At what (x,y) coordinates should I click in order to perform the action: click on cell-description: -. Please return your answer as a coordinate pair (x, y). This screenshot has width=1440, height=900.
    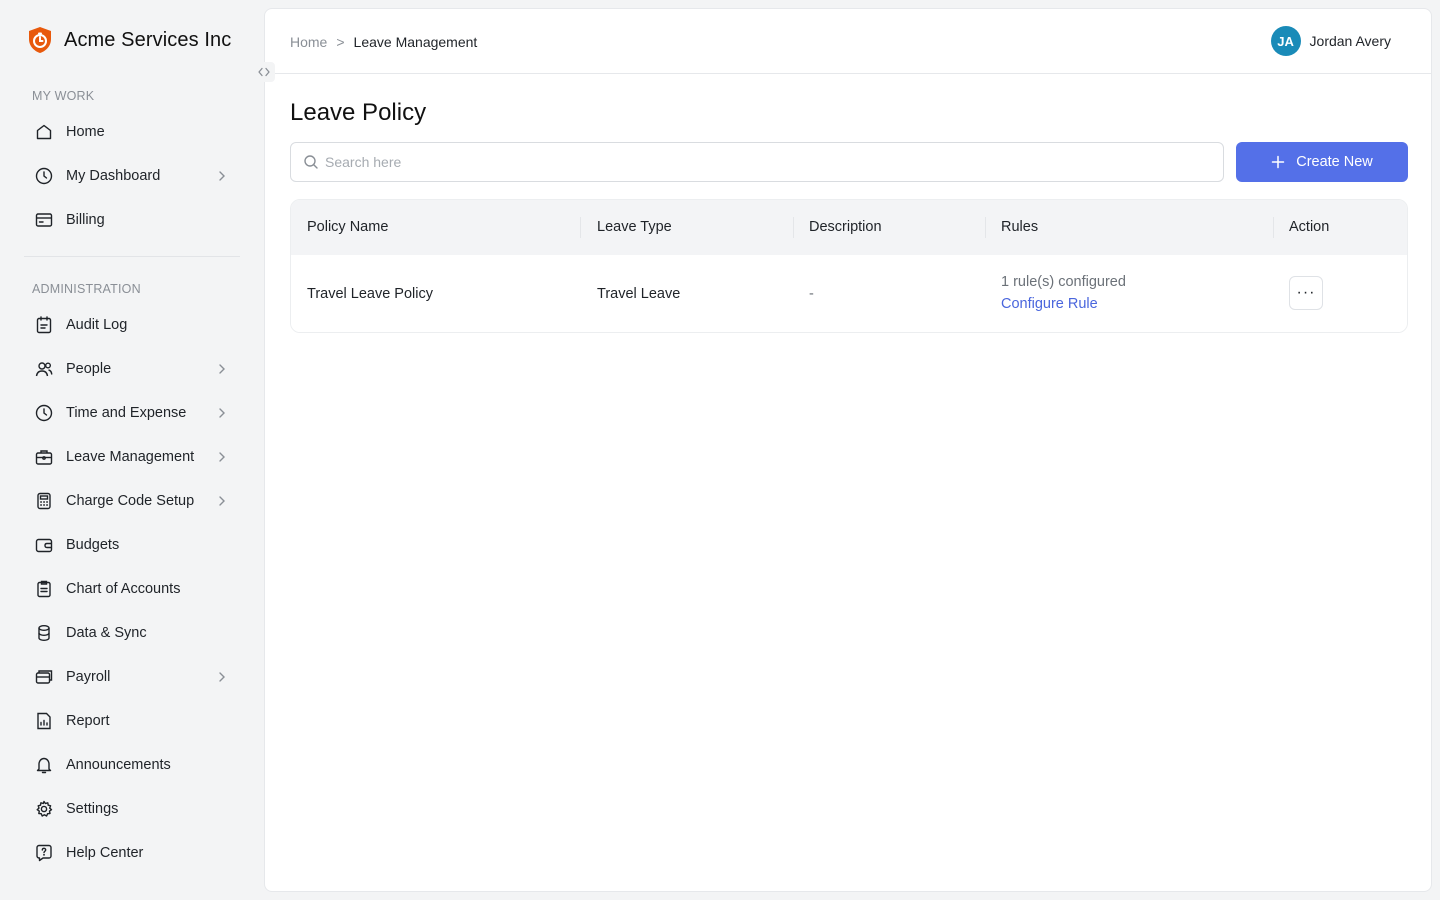
    Looking at the image, I should click on (811, 294).